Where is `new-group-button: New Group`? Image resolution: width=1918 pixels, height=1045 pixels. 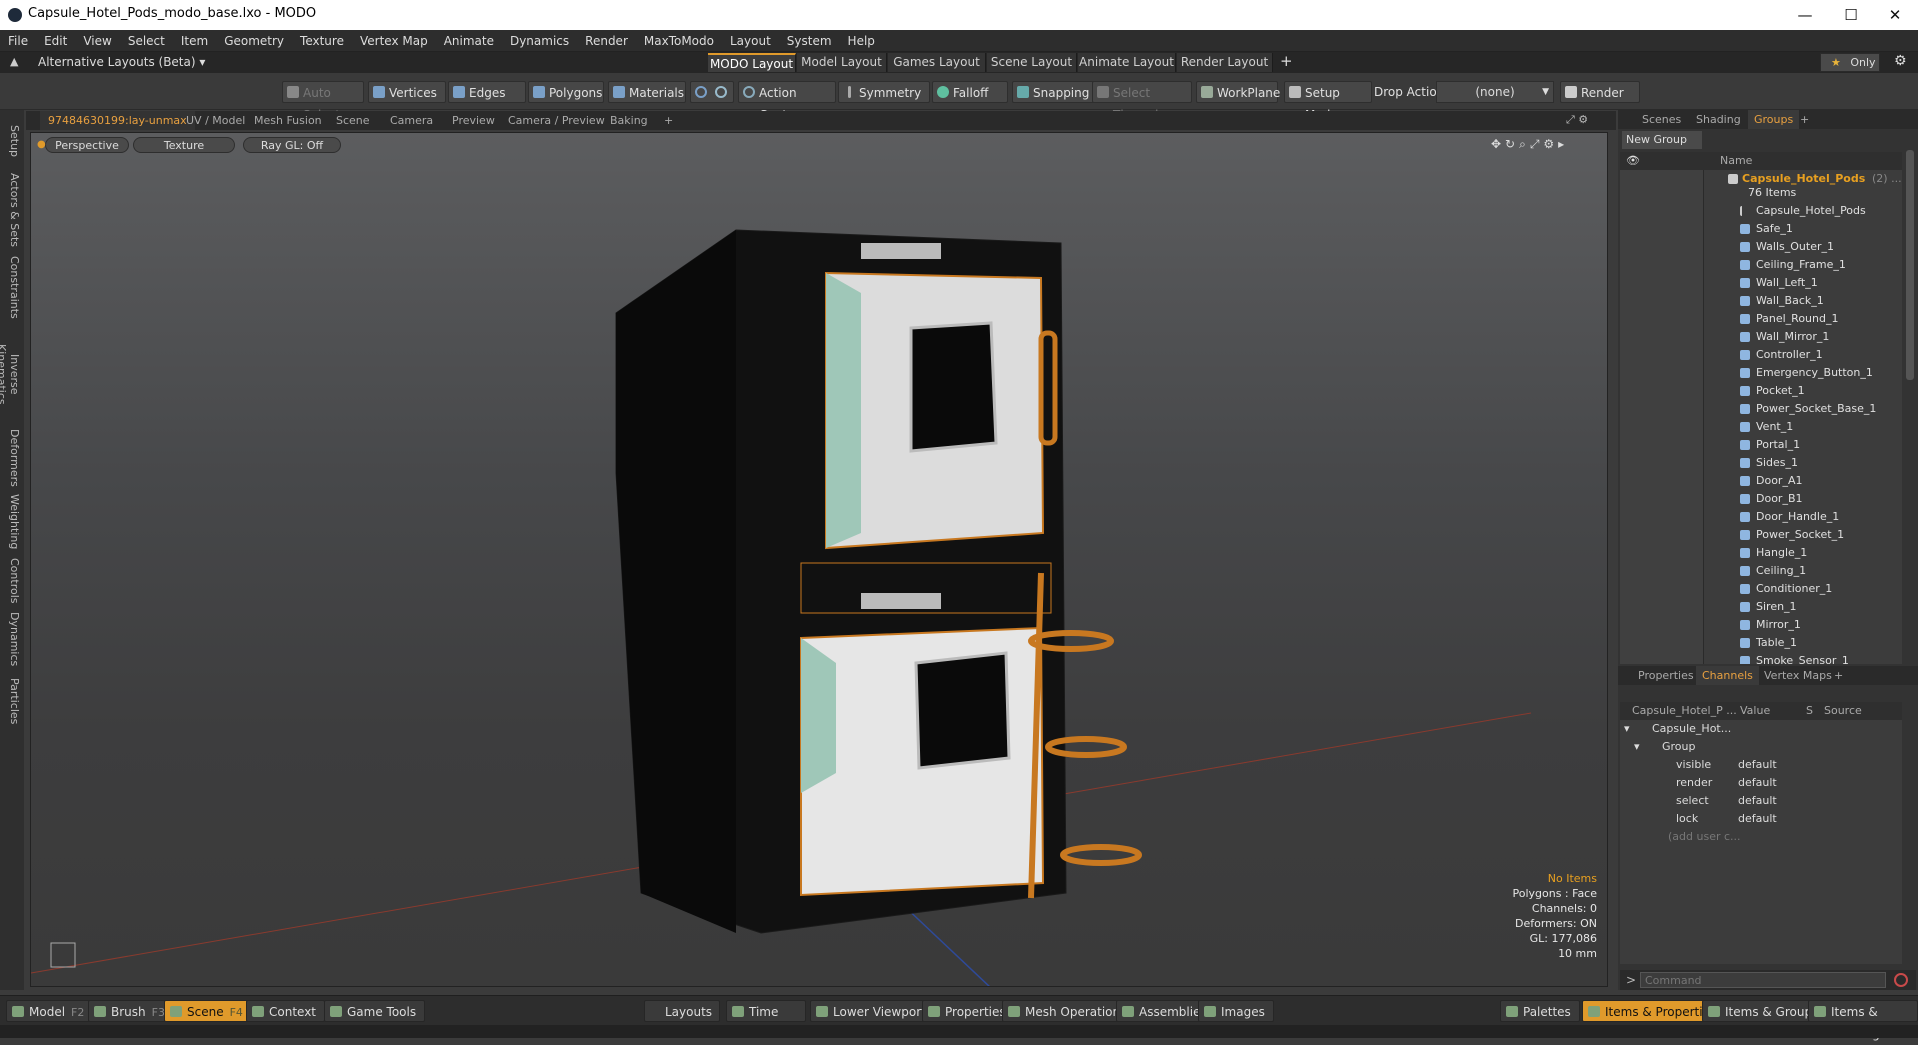 new-group-button: New Group is located at coordinates (1662, 140).